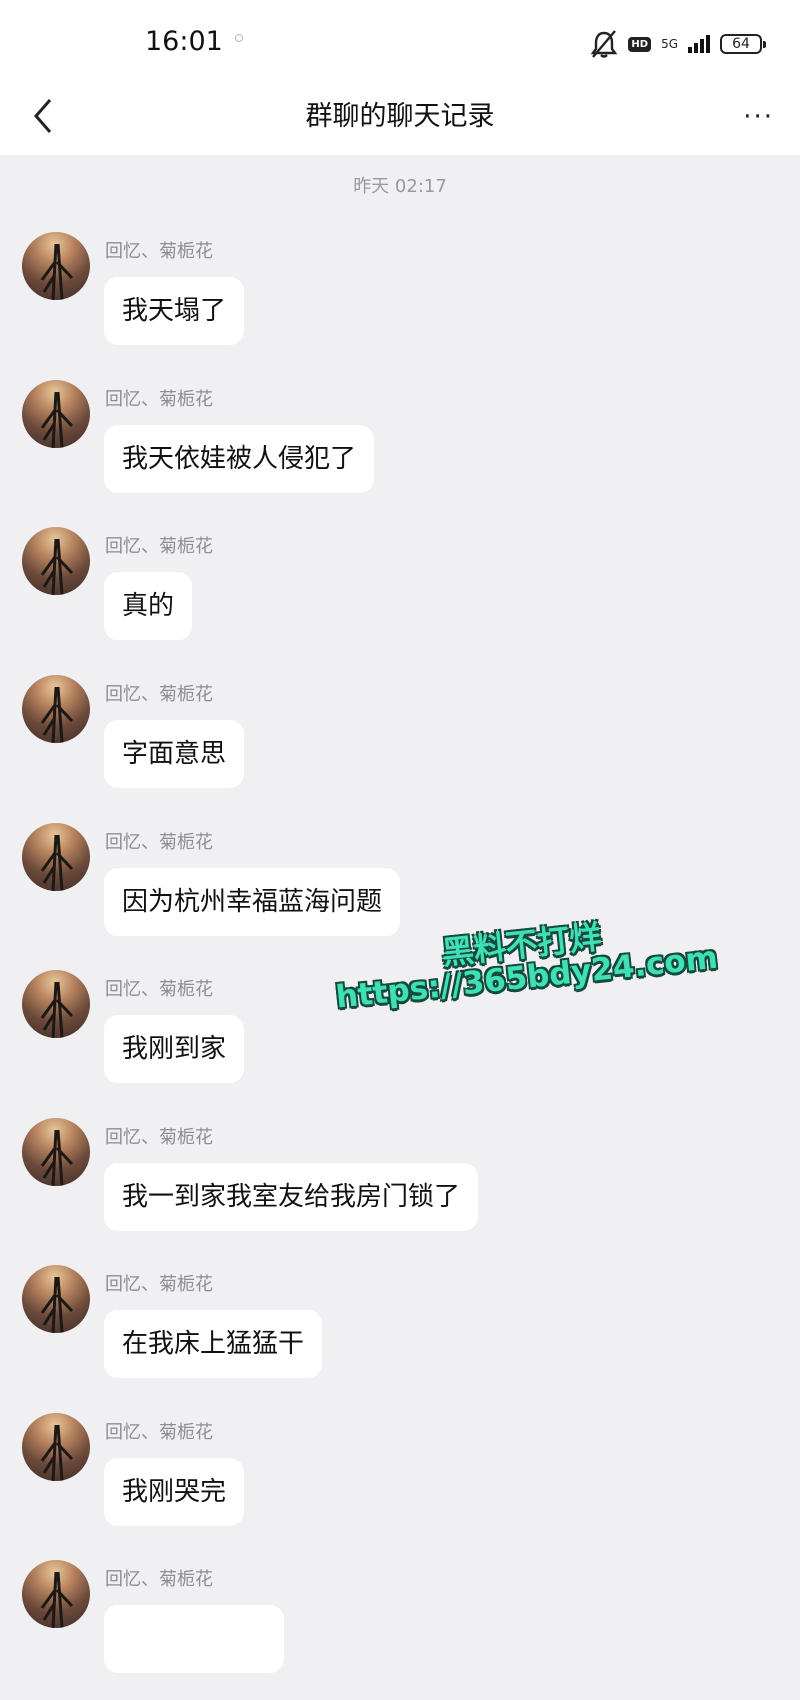 The height and width of the screenshot is (1700, 800). What do you see at coordinates (174, 1049) in the screenshot?
I see `message-bubble: 我刚到家` at bounding box center [174, 1049].